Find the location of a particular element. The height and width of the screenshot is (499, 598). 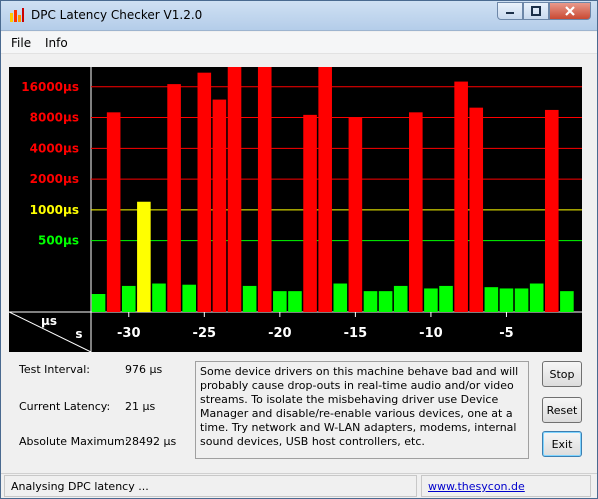

close-button is located at coordinates (570, 11).